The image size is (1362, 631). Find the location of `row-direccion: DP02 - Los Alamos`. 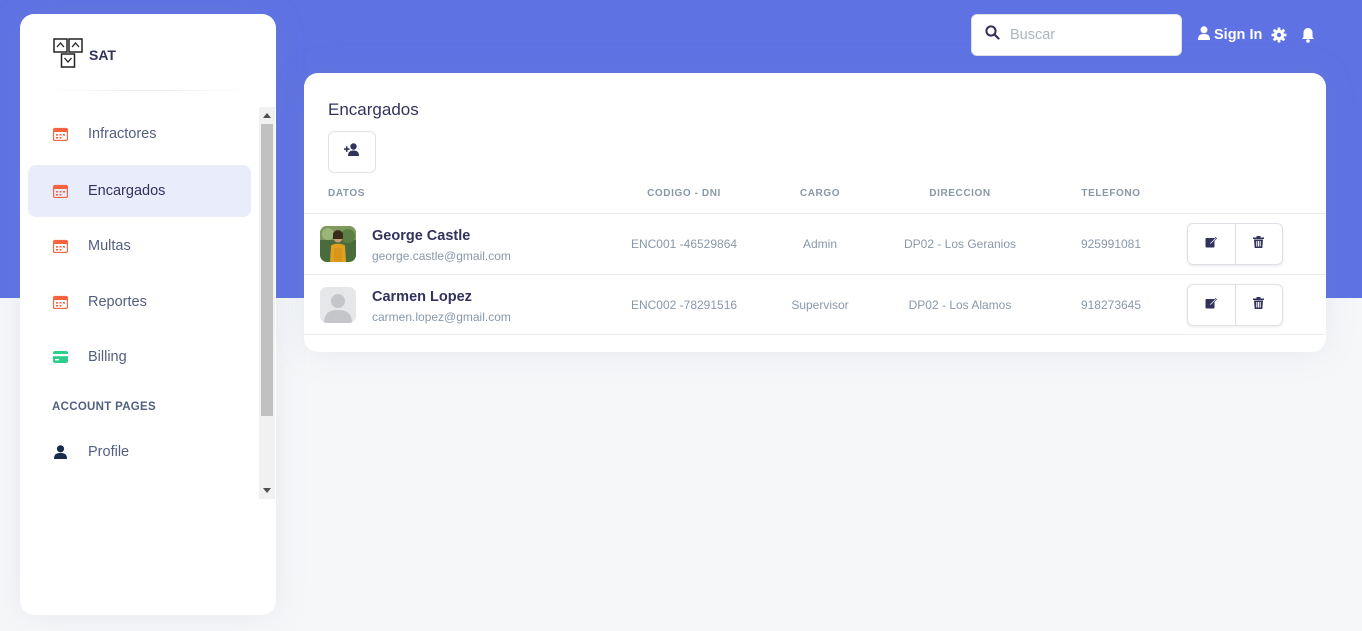

row-direccion: DP02 - Los Alamos is located at coordinates (960, 305).